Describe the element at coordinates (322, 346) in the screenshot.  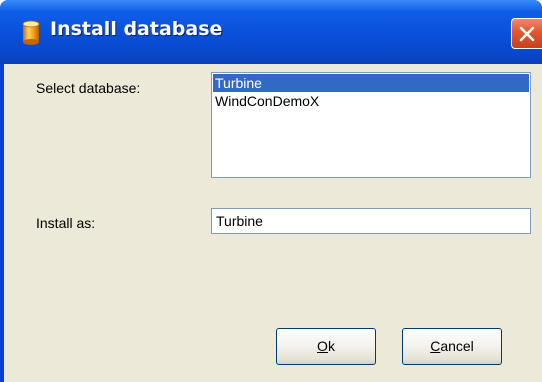
I see `ok-button-accelerator: O` at that location.